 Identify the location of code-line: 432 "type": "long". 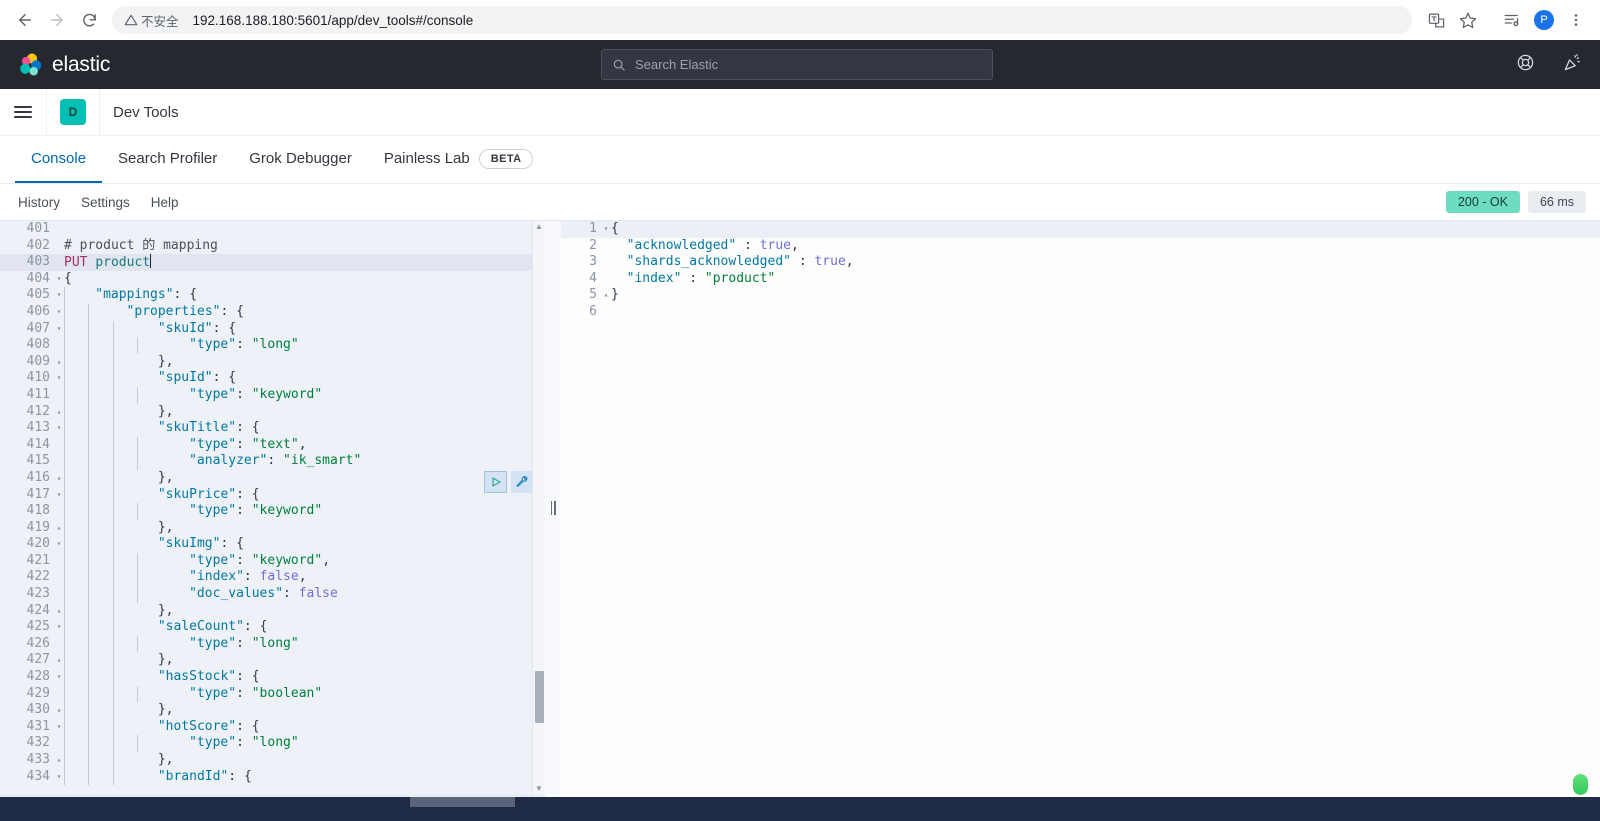
(272, 743).